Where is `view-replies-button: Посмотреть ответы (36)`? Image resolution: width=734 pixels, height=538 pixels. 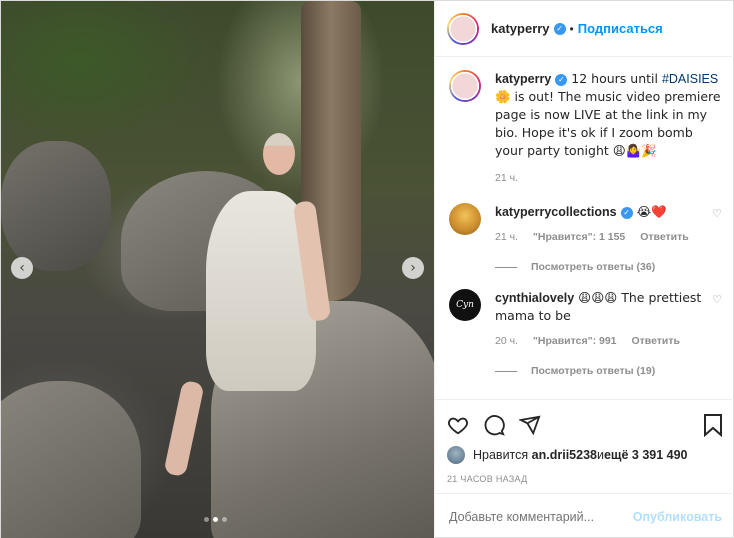 view-replies-button: Посмотреть ответы (36) is located at coordinates (608, 267).